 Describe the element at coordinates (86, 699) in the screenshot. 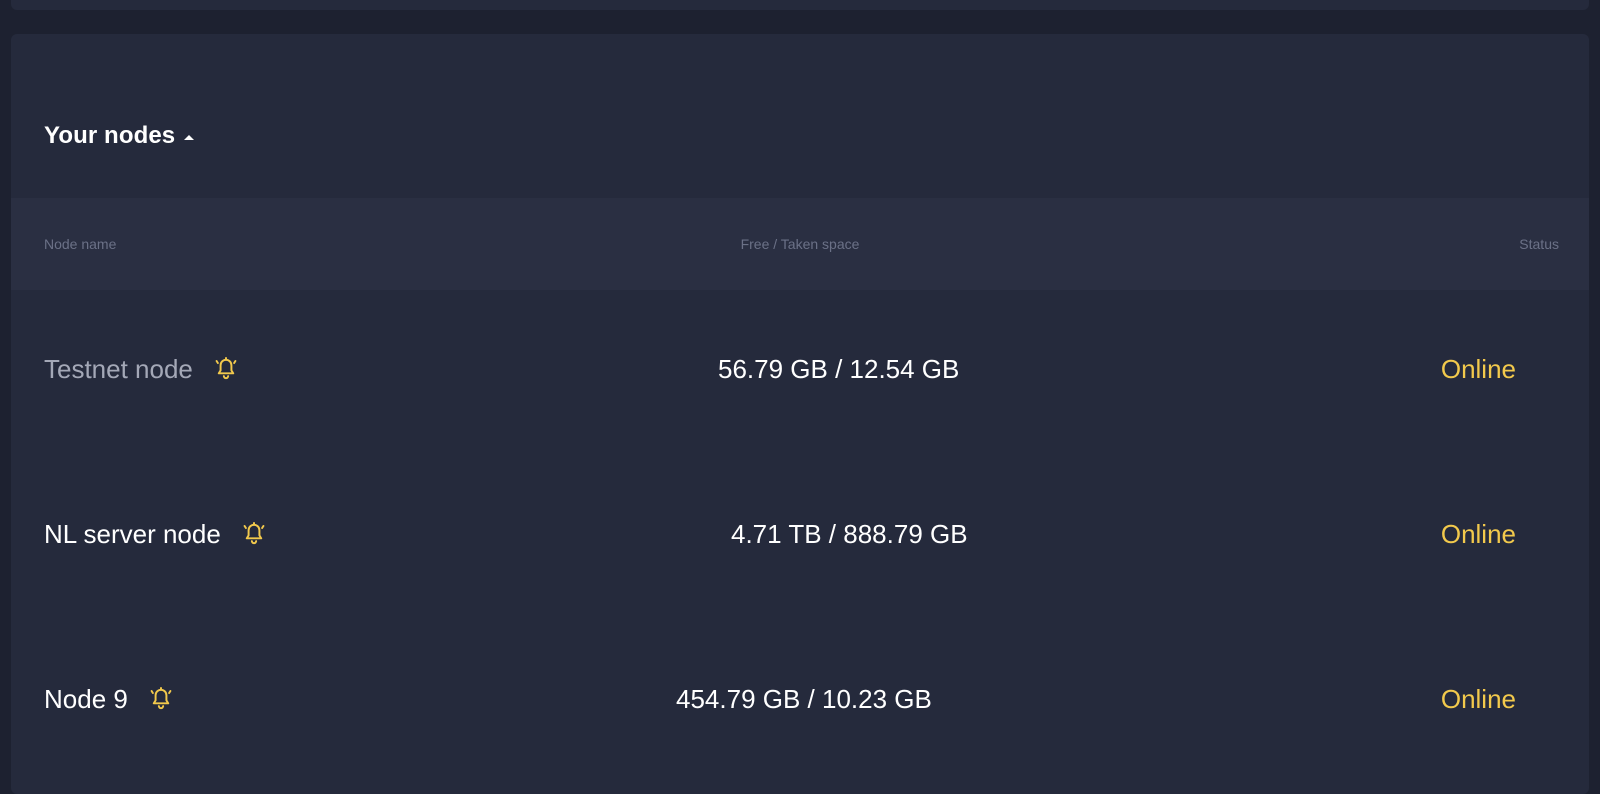

I see `node-name: Node 9` at that location.